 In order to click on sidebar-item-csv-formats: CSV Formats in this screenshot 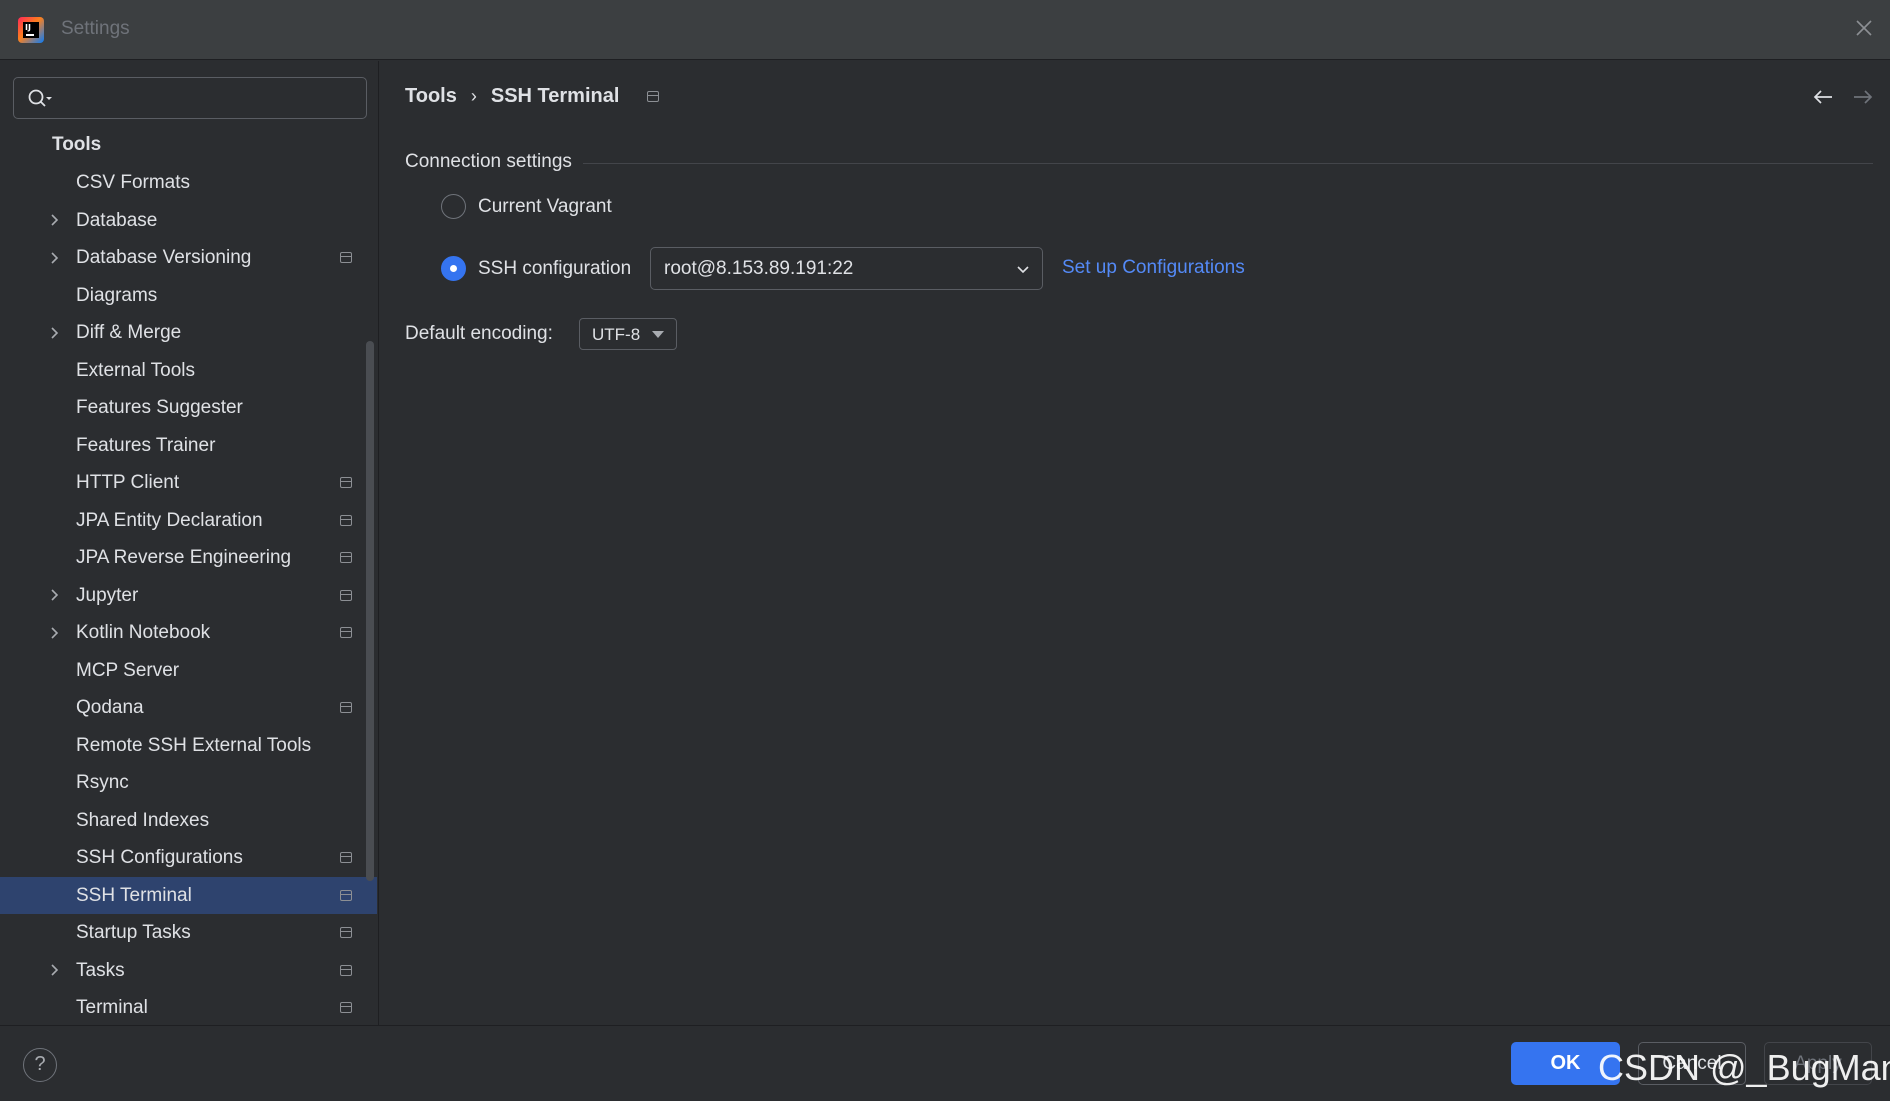, I will do `click(188, 183)`.